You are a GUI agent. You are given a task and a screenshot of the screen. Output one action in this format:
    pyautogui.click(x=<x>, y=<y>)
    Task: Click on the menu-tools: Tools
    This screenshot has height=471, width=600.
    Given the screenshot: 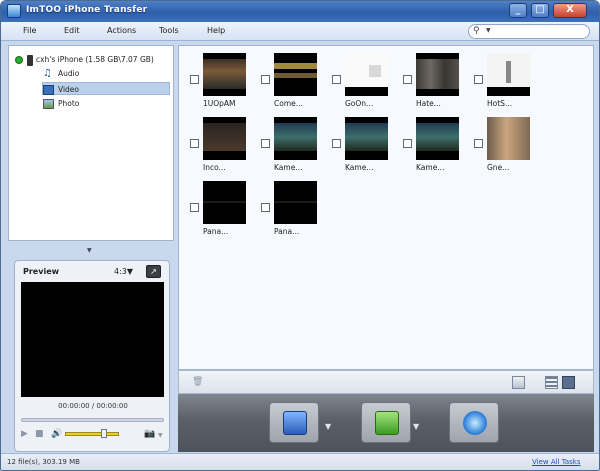 What is the action you would take?
    pyautogui.click(x=169, y=30)
    